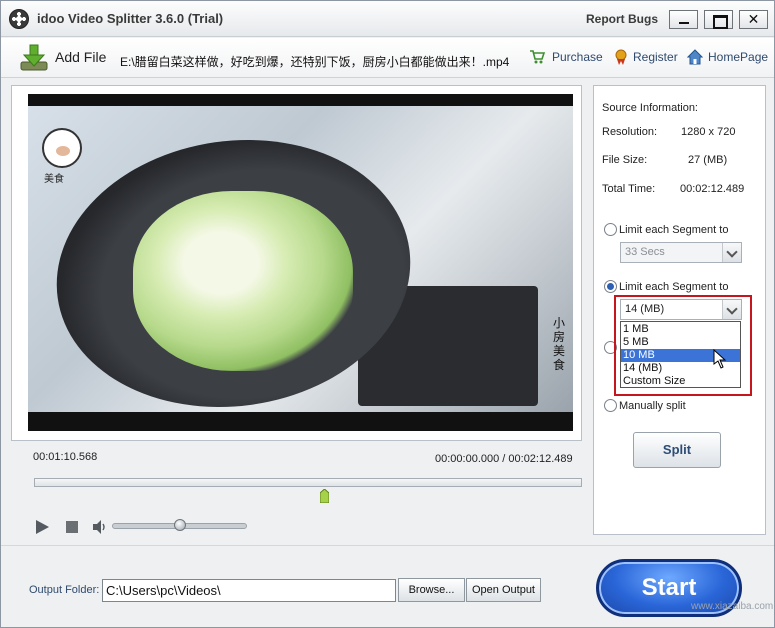 The height and width of the screenshot is (628, 775). I want to click on play-icon, so click(42, 527).